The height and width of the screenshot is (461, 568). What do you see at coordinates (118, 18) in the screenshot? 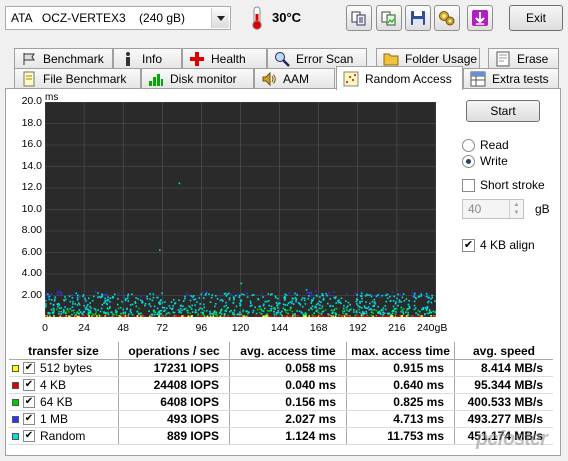
I see `drive-select: ATA OCZ-VERTEX3 (240 gB)` at bounding box center [118, 18].